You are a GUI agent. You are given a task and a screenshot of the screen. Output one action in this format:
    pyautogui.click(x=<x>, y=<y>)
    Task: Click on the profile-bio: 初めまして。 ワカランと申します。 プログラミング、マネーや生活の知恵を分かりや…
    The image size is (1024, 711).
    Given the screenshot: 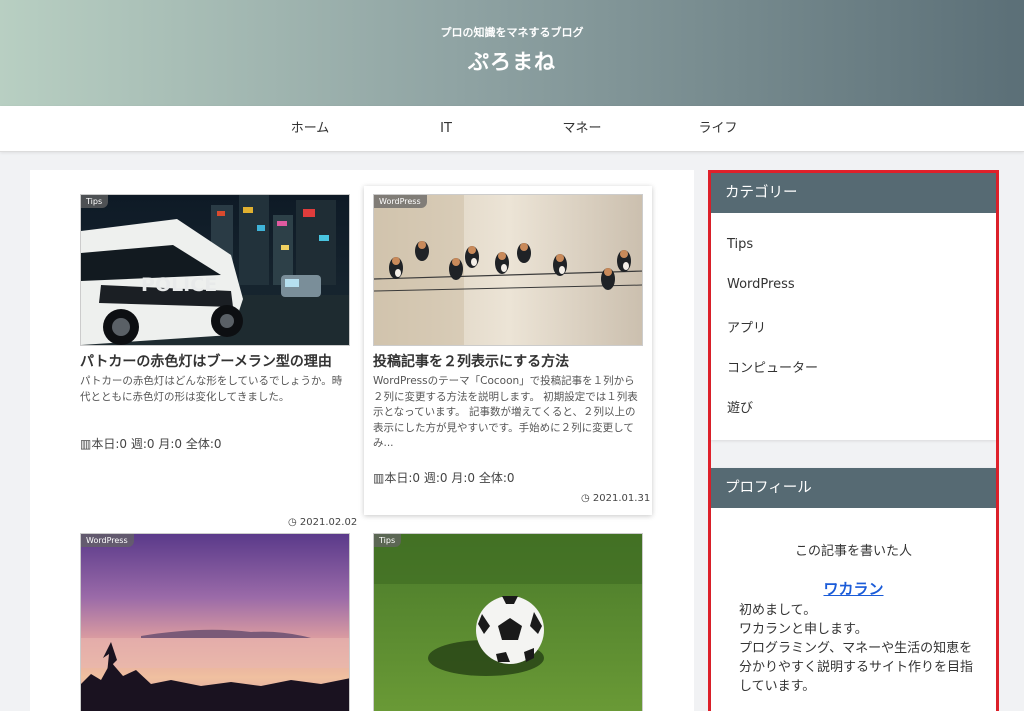 What is the action you would take?
    pyautogui.click(x=856, y=648)
    